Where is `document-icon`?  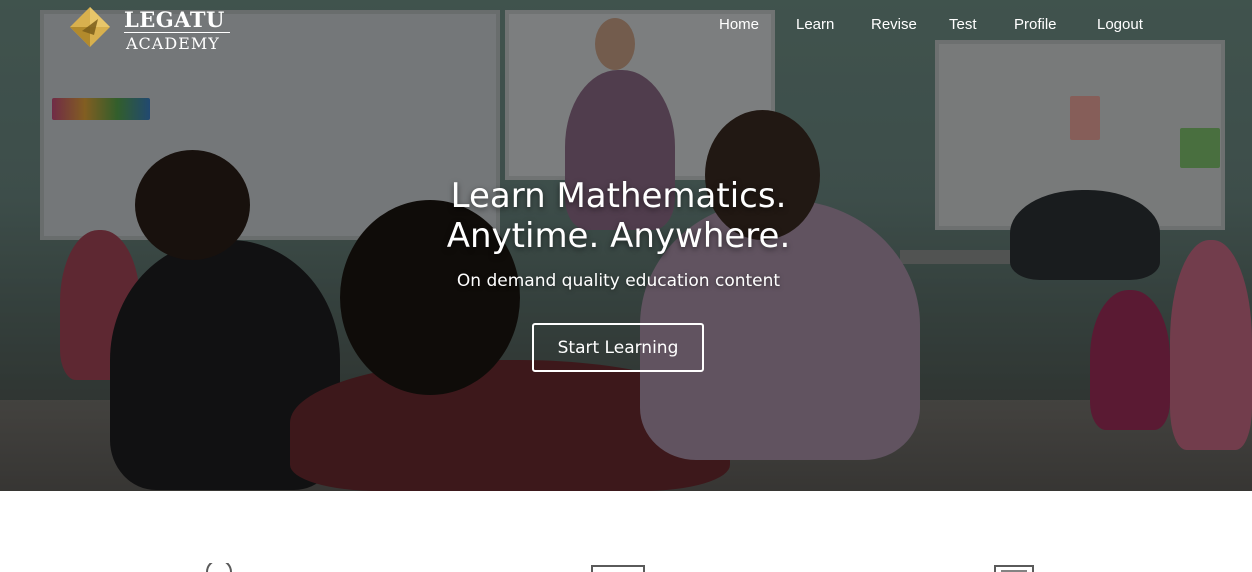
document-icon is located at coordinates (1014, 568).